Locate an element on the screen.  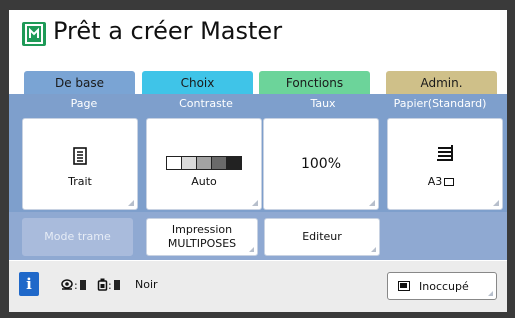
info-icon: i is located at coordinates (29, 284).